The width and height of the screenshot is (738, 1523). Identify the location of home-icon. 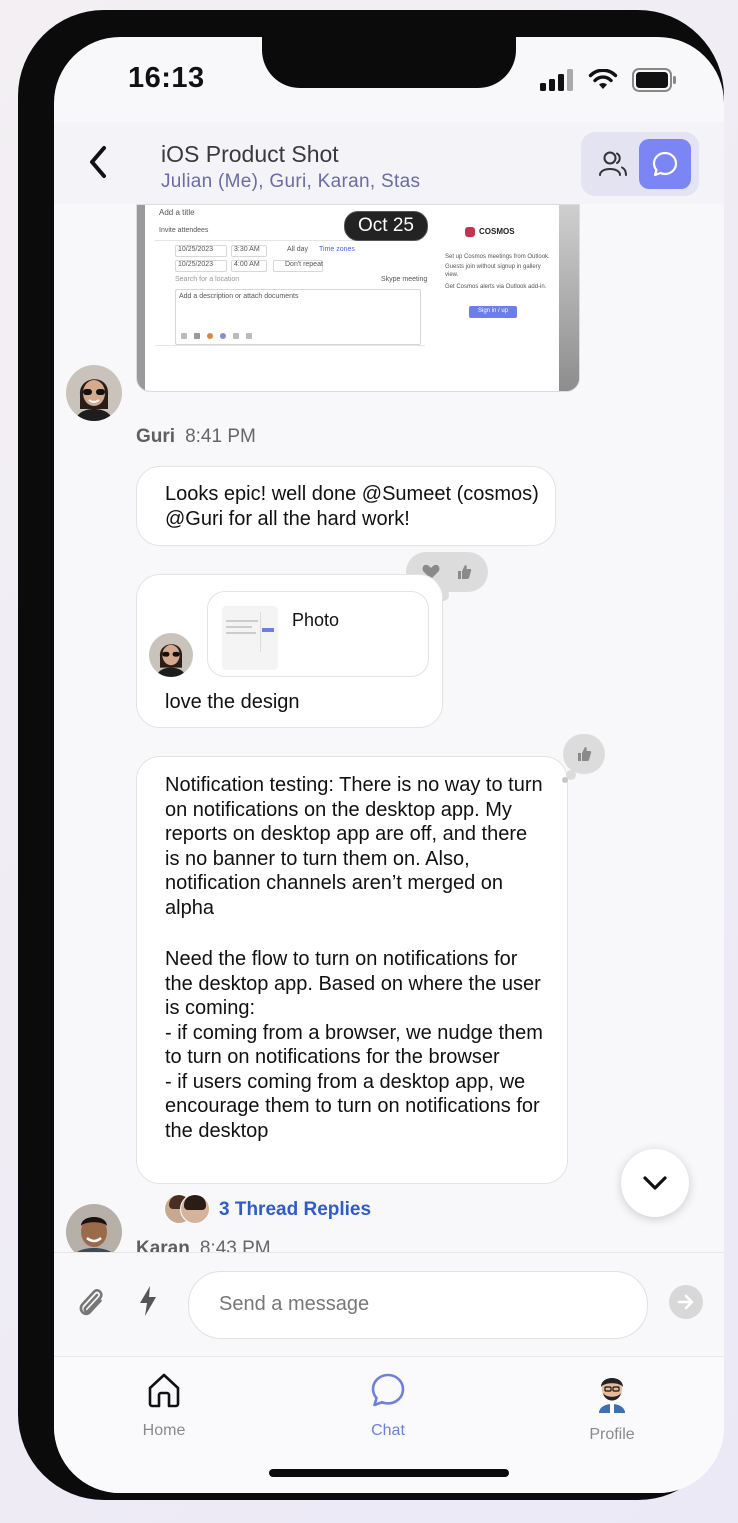
(164, 1390).